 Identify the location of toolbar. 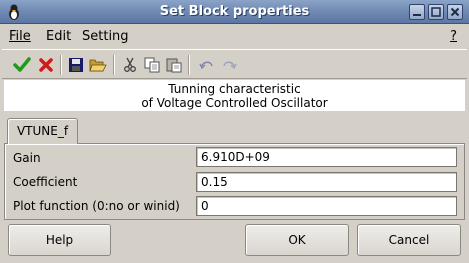
(234, 64).